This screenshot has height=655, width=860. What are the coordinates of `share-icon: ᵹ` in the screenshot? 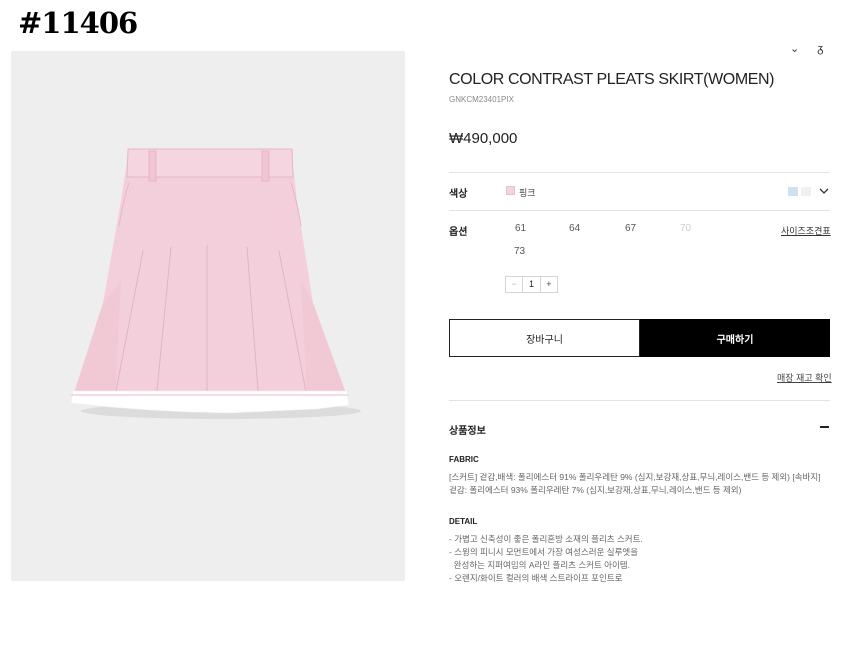 It's located at (820, 49).